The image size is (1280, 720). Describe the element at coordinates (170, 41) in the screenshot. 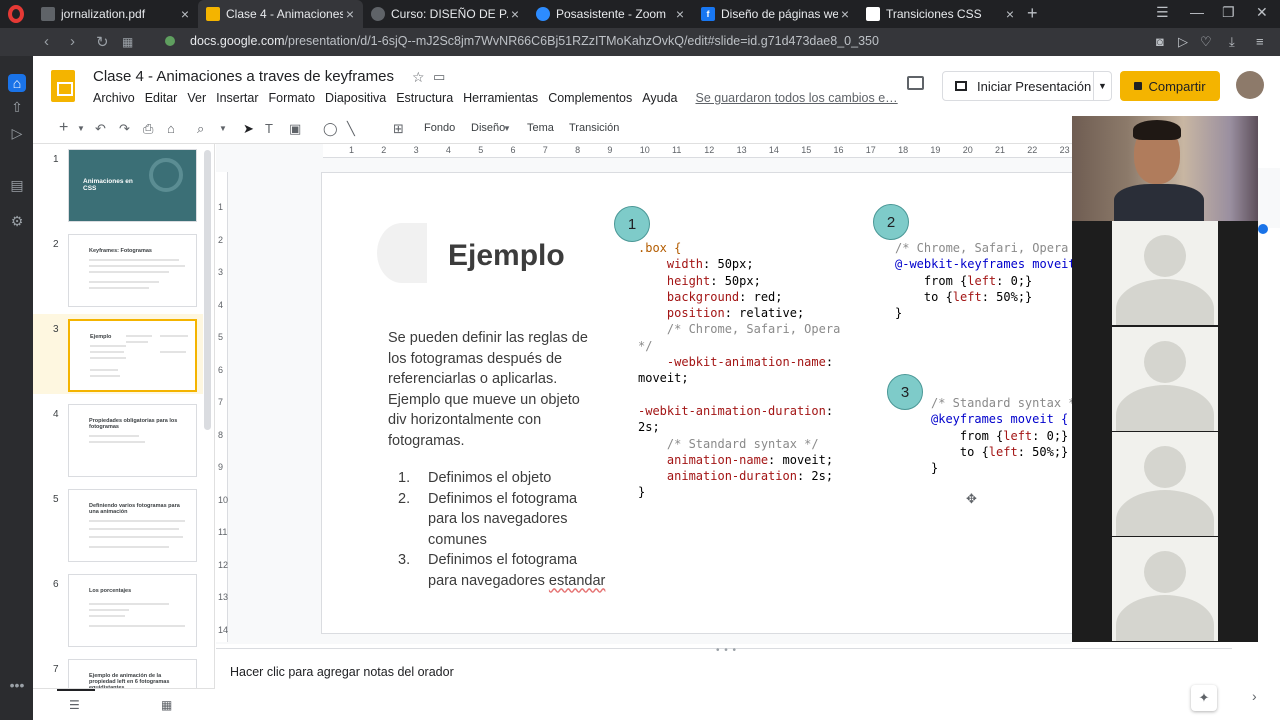

I see `secure-lock-icon` at that location.